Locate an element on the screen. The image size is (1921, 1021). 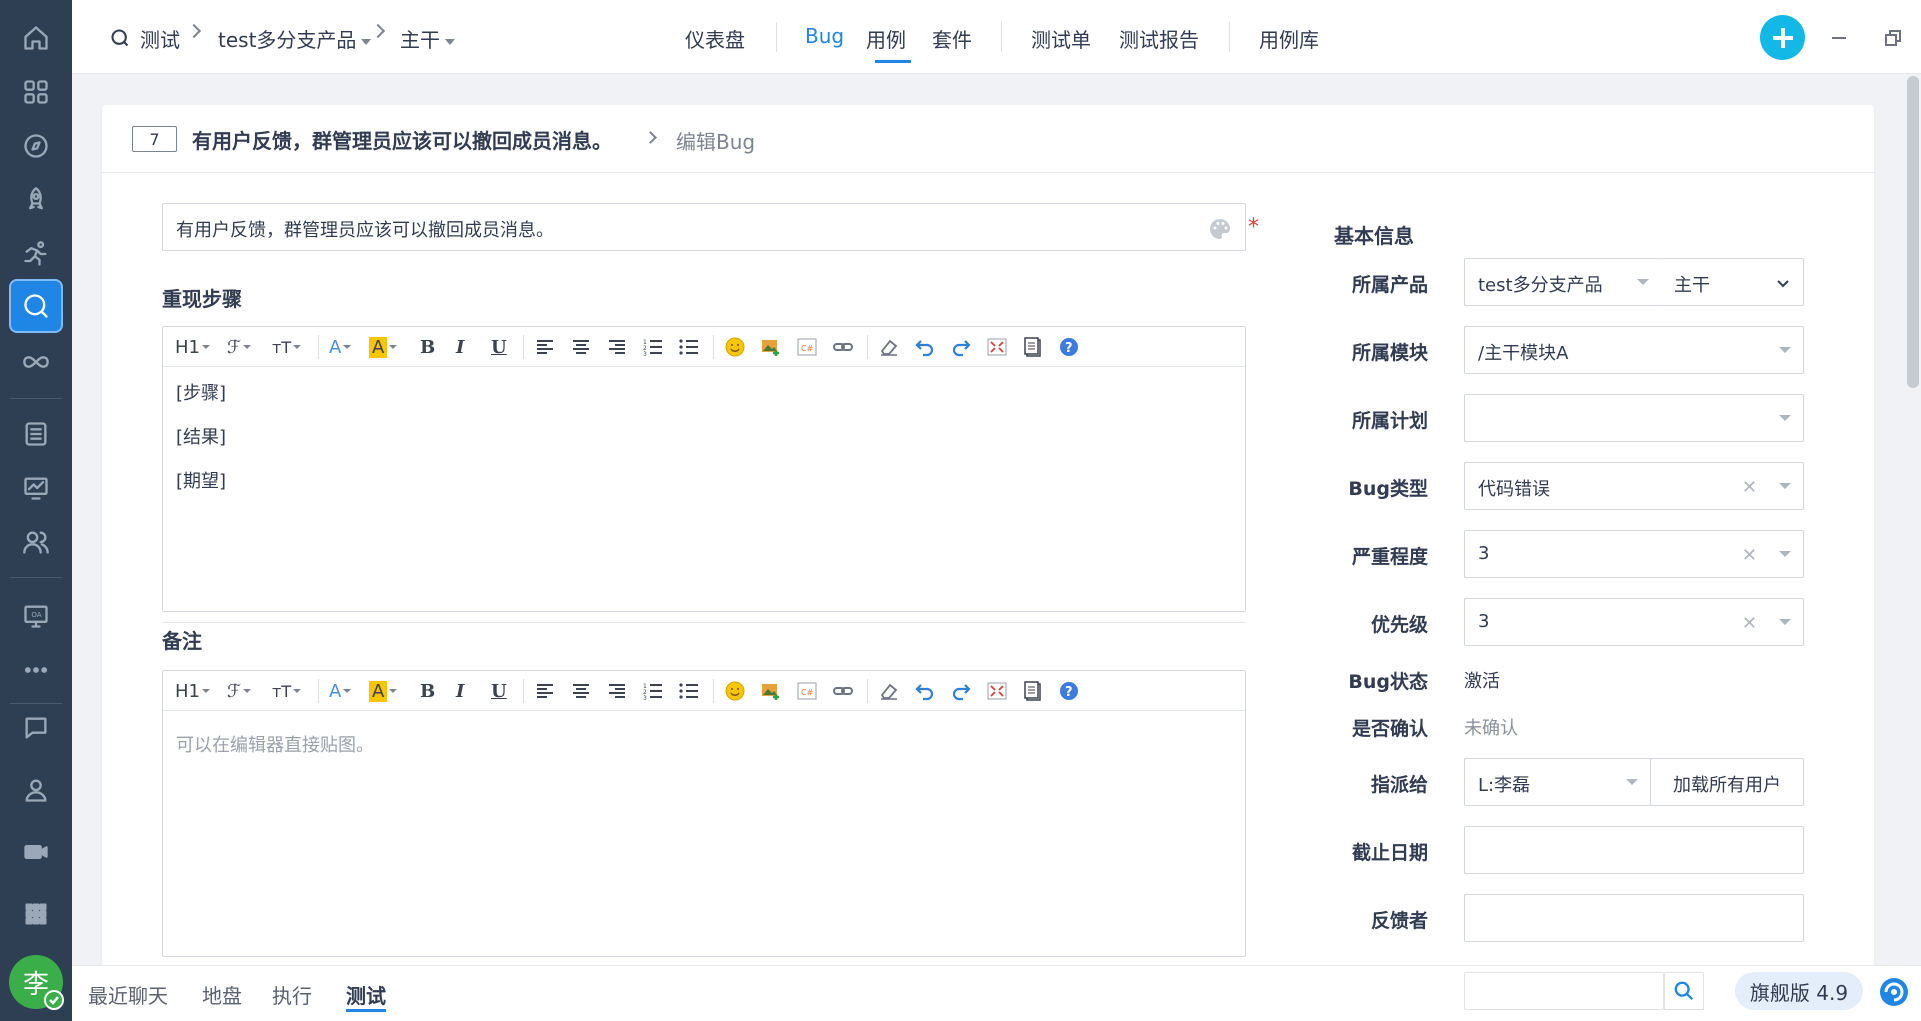
breadcrumb-branch: 主干 is located at coordinates (427, 38).